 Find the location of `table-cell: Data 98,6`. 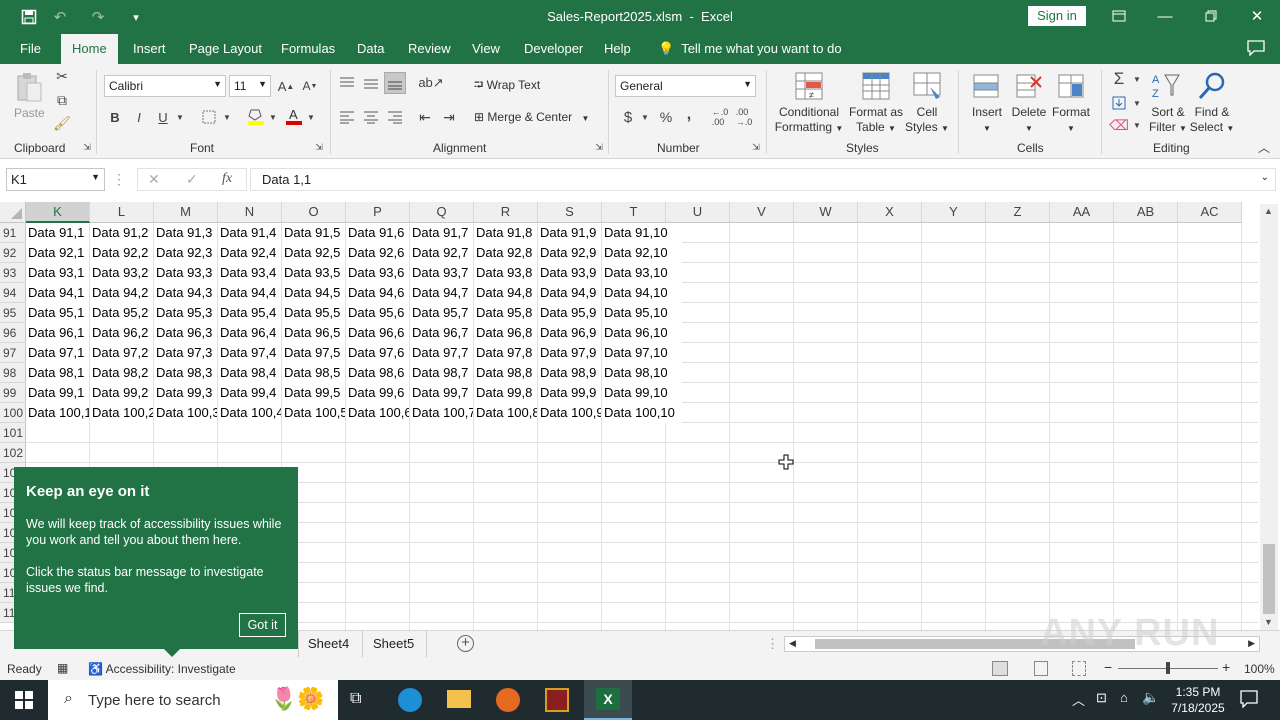

table-cell: Data 98,6 is located at coordinates (377, 373).